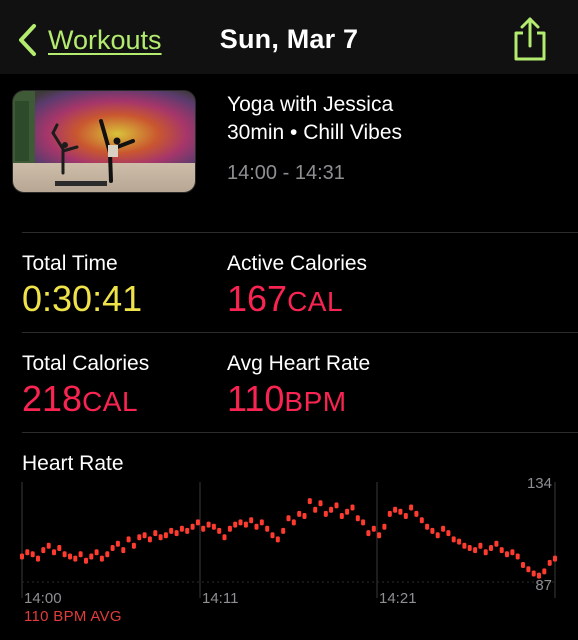 Image resolution: width=578 pixels, height=640 pixels. Describe the element at coordinates (220, 598) in the screenshot. I see `x-tick-label: 14:11` at that location.